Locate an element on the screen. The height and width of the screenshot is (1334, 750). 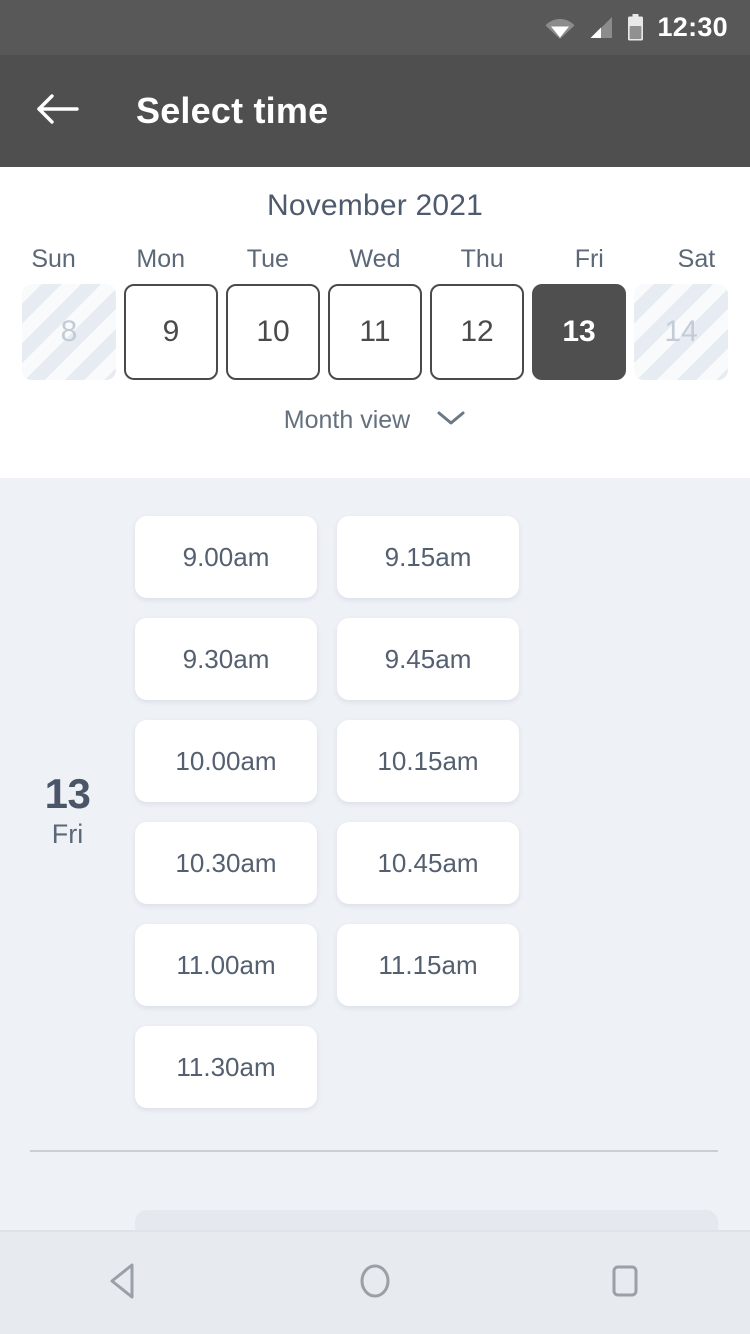
time-slot: 9.00am is located at coordinates (226, 557).